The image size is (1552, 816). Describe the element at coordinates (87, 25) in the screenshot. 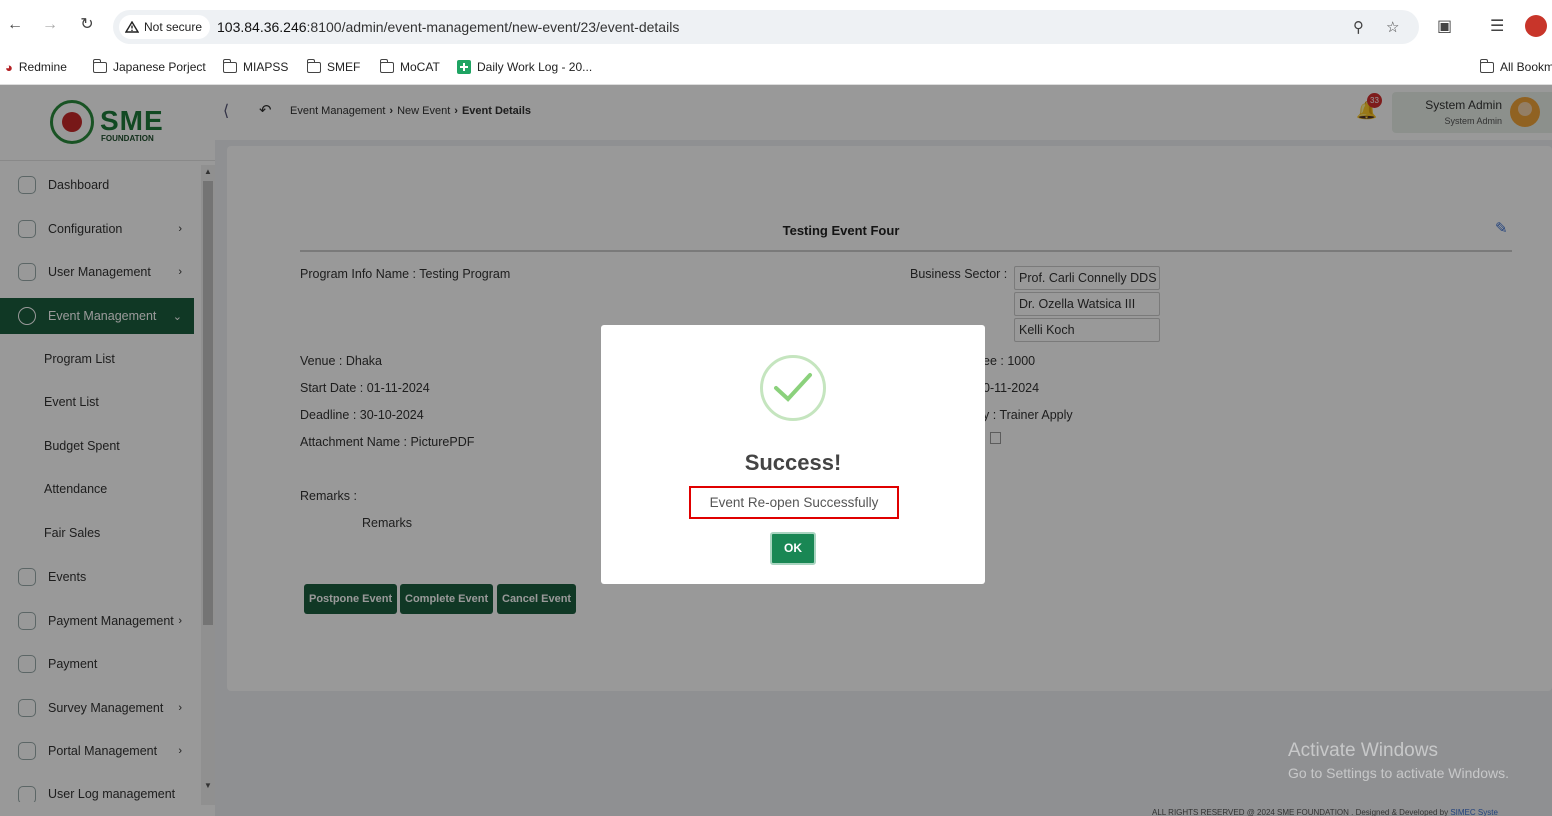

I see `reload-icon: ↻` at that location.